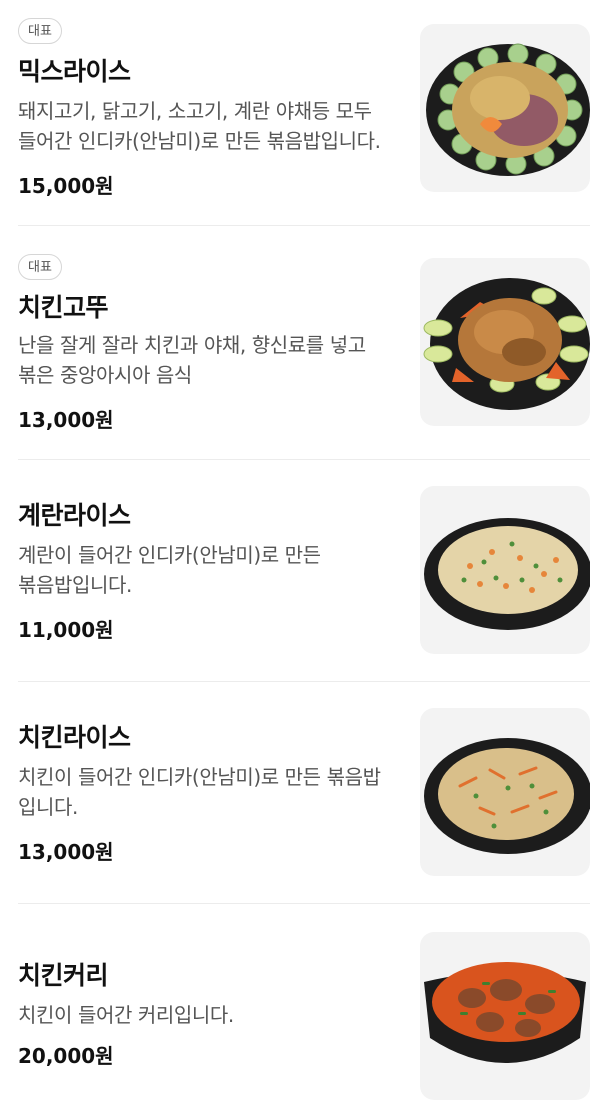 This screenshot has width=600, height=1112. I want to click on chicken-kottu-plate-icon, so click(506, 344).